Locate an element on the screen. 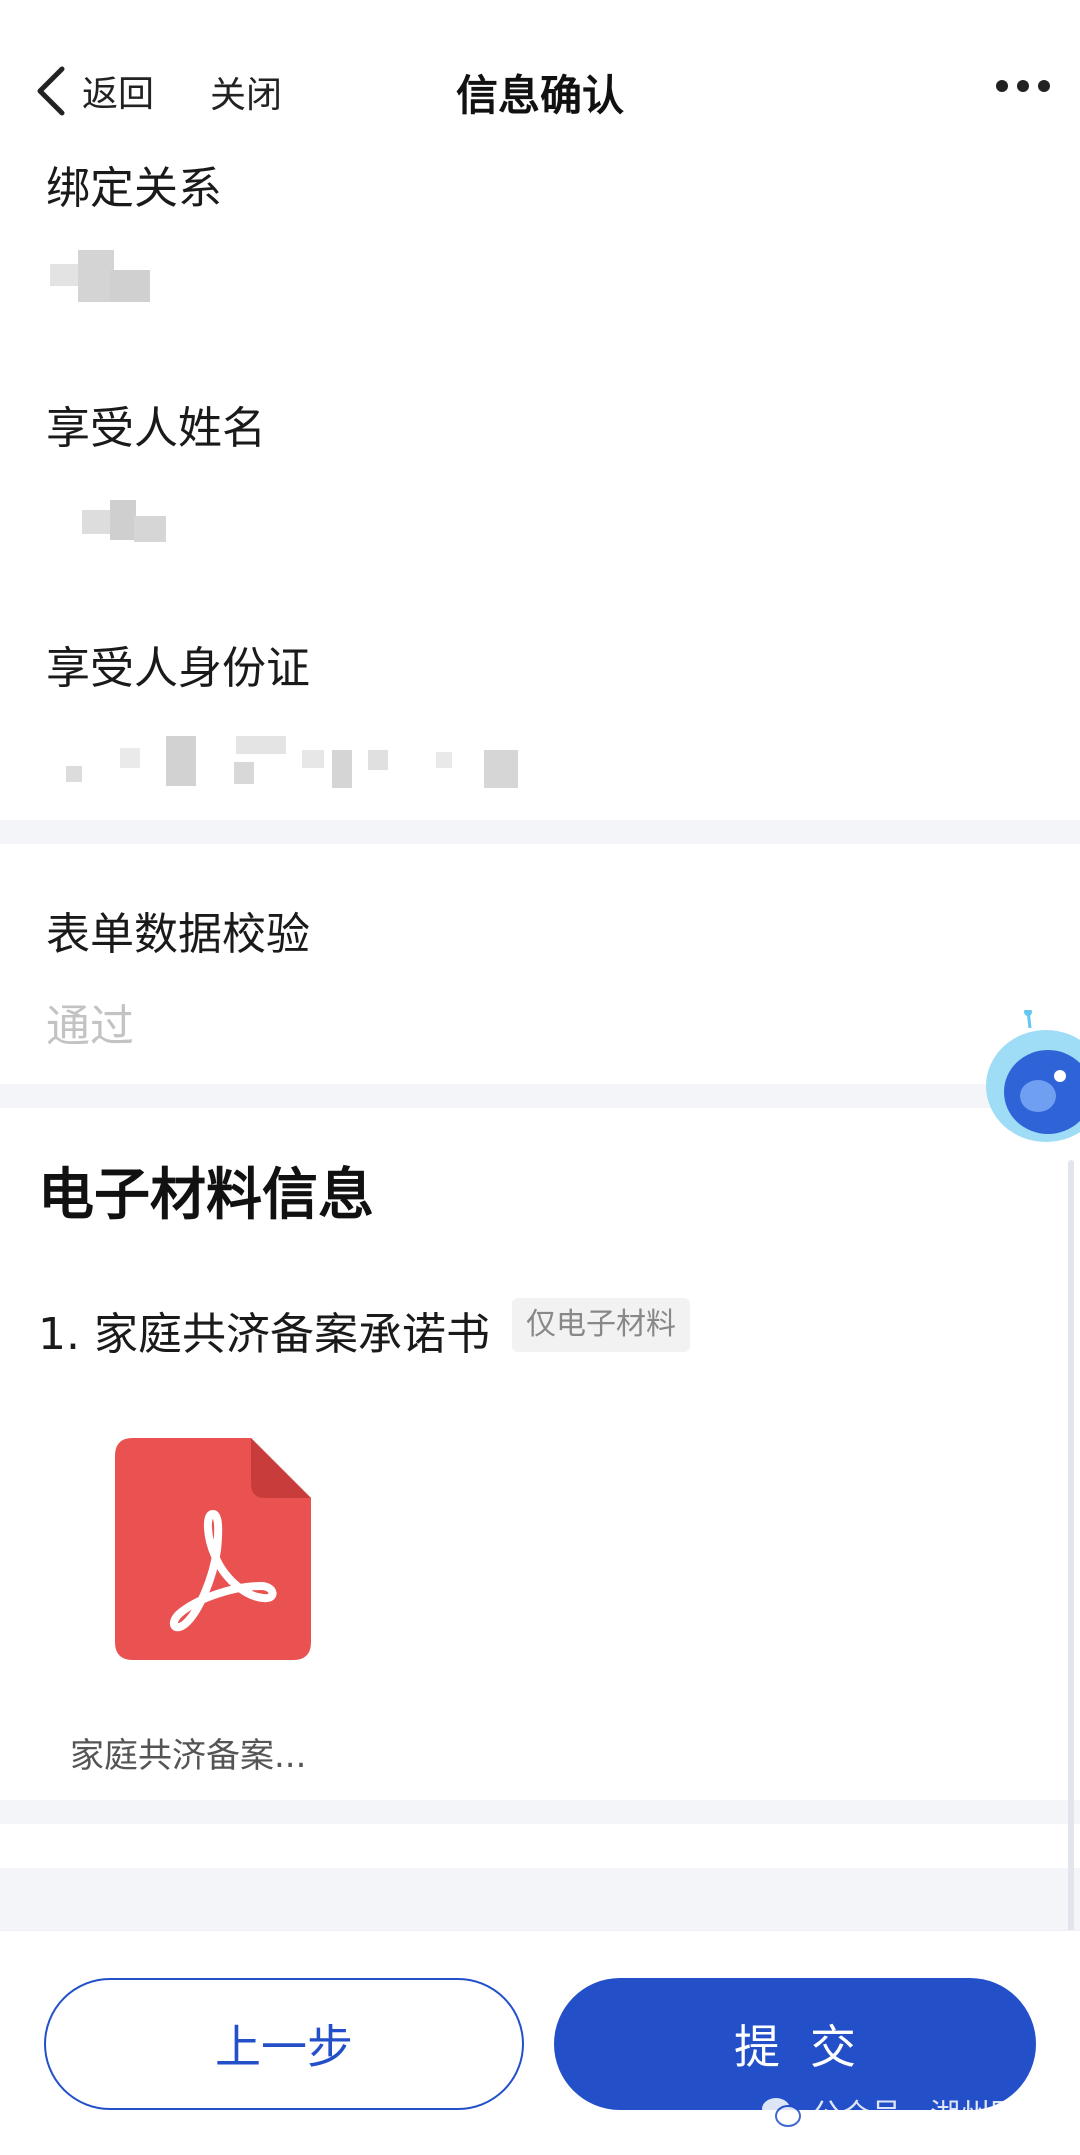 This screenshot has width=1080, height=2155. nav-bar: 返回 关闭 信息确认 is located at coordinates (540, 85).